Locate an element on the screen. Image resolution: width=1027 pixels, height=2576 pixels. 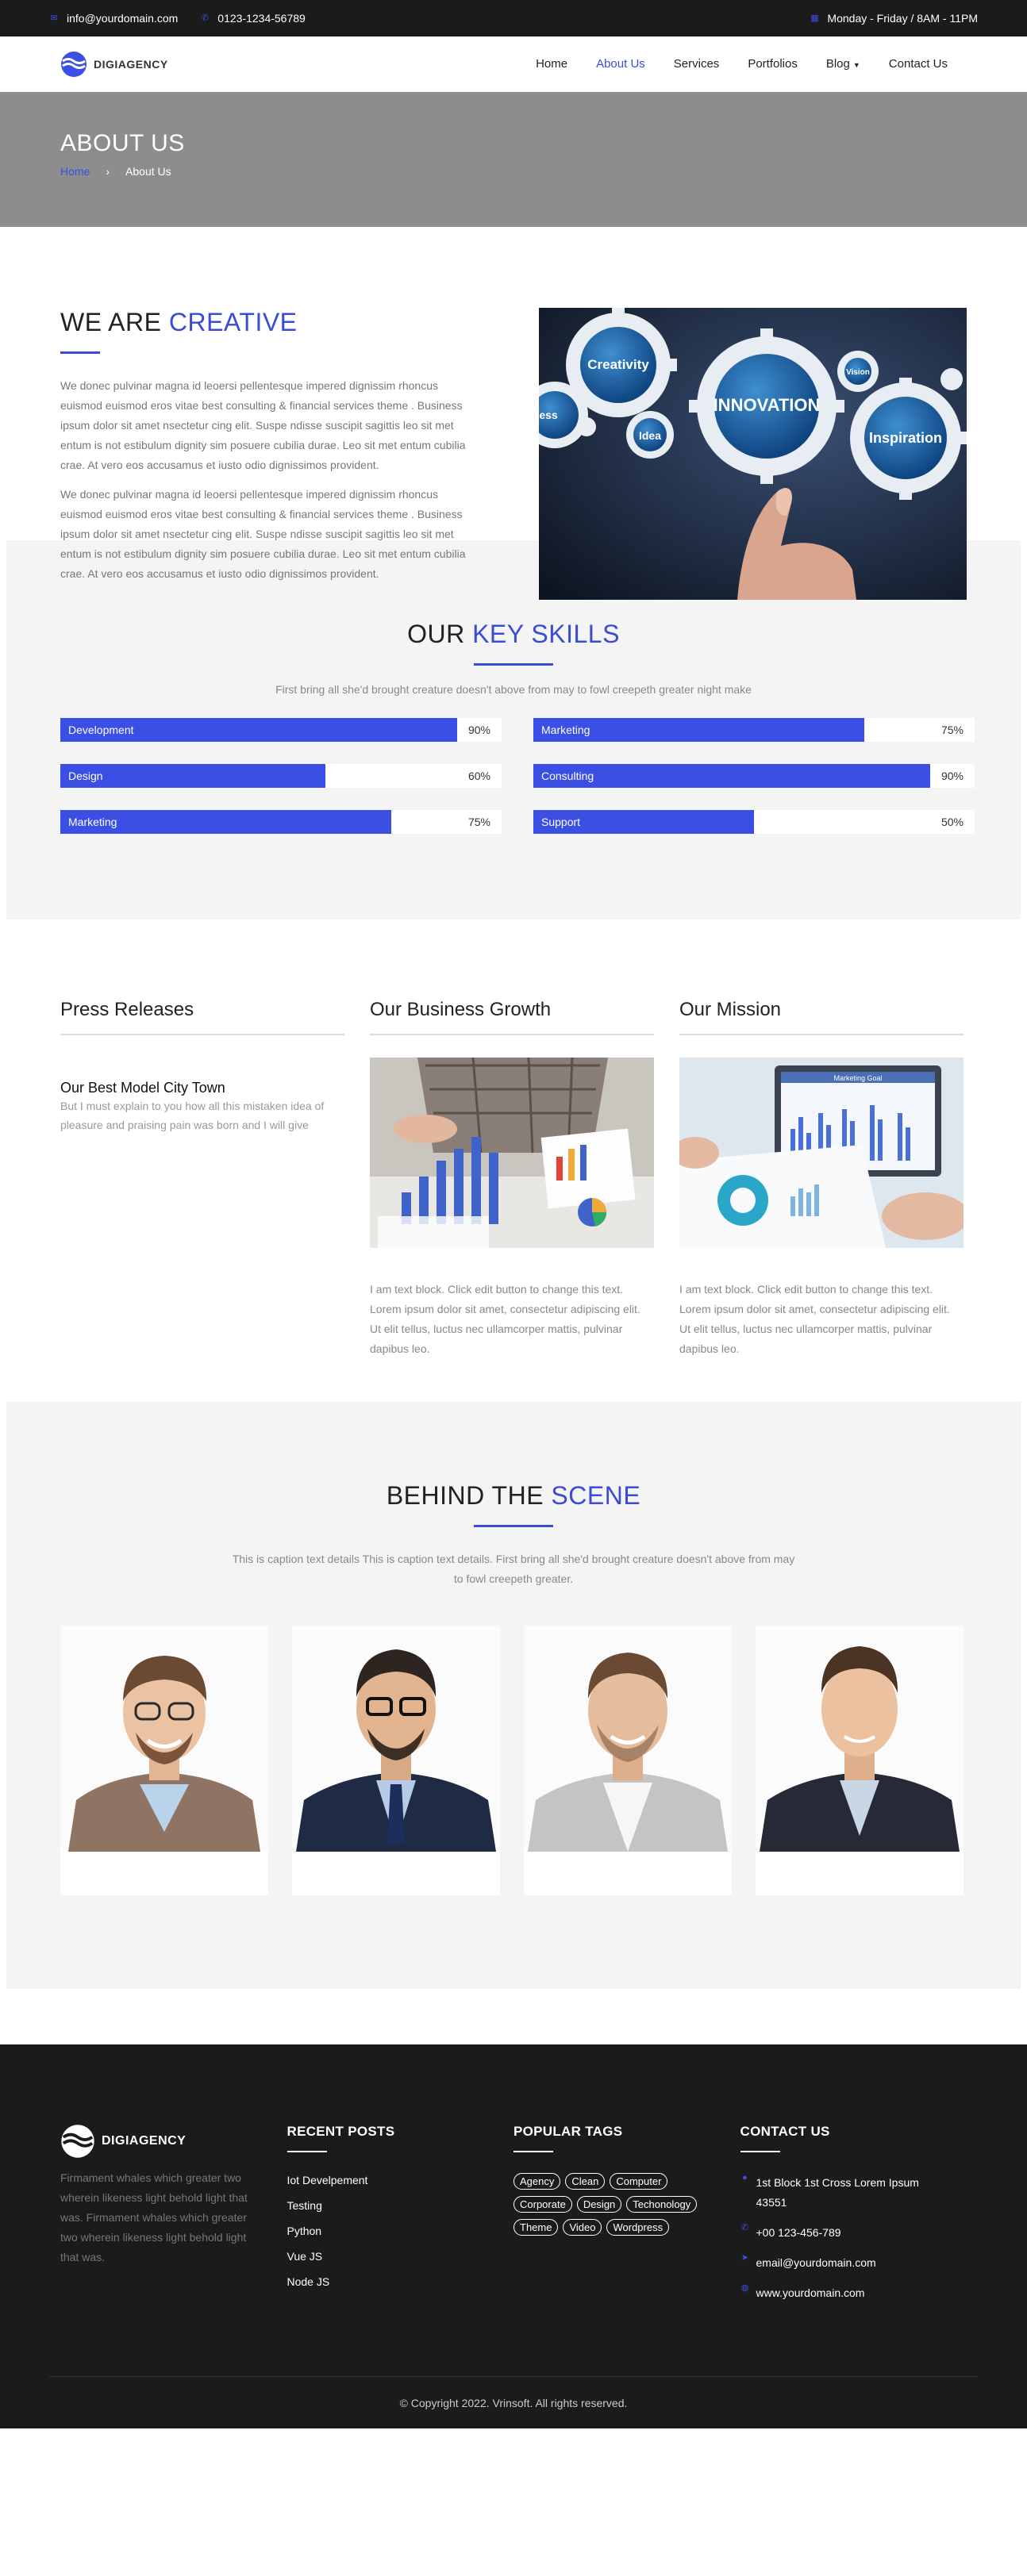
nav-blog: Blog ▼ is located at coordinates (843, 64).